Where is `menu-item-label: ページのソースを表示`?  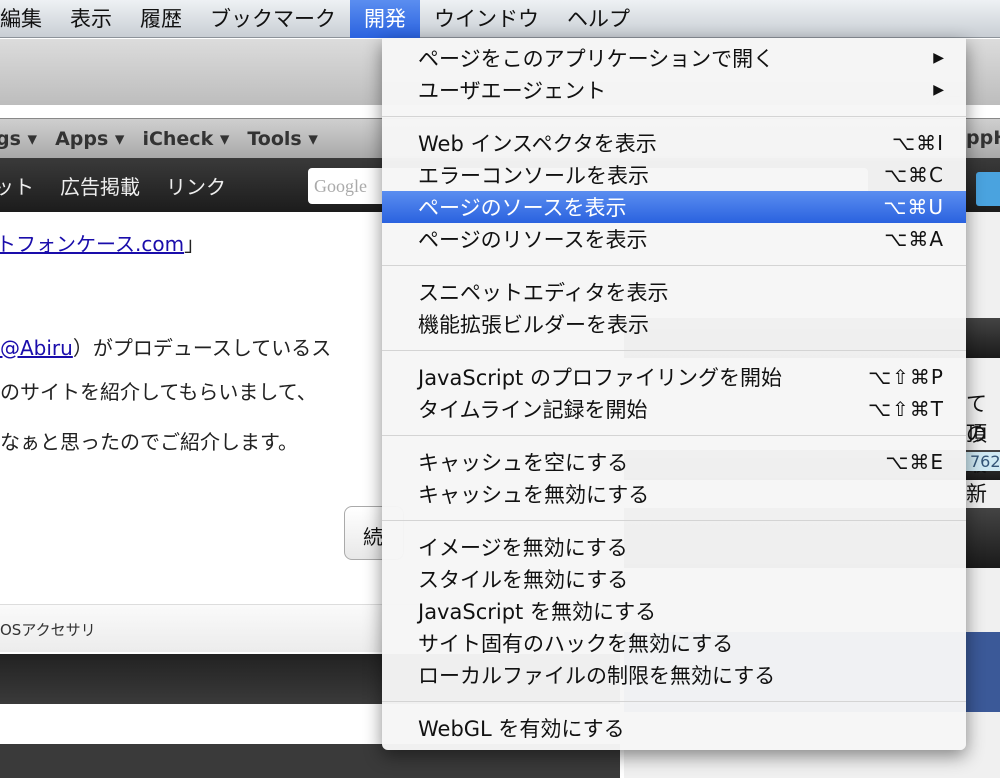 menu-item-label: ページのソースを表示 is located at coordinates (522, 208).